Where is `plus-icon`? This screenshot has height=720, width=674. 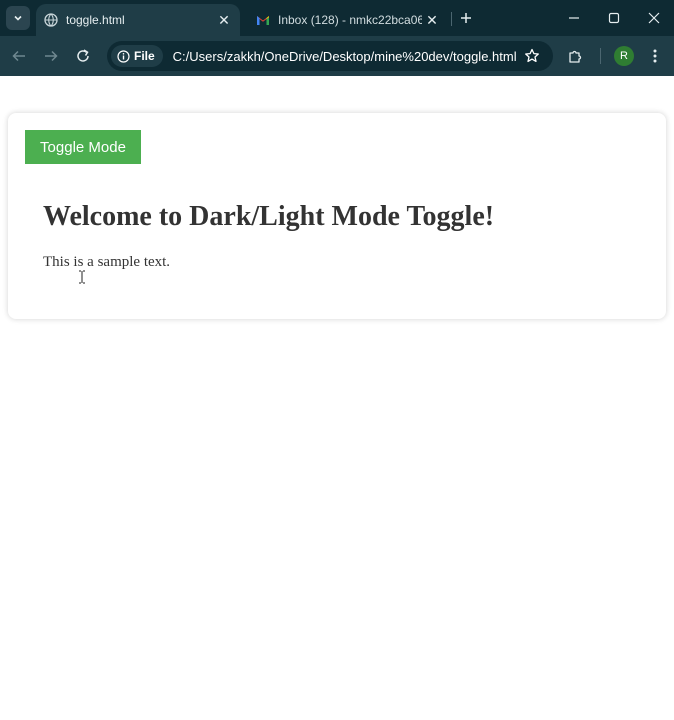
plus-icon is located at coordinates (466, 18).